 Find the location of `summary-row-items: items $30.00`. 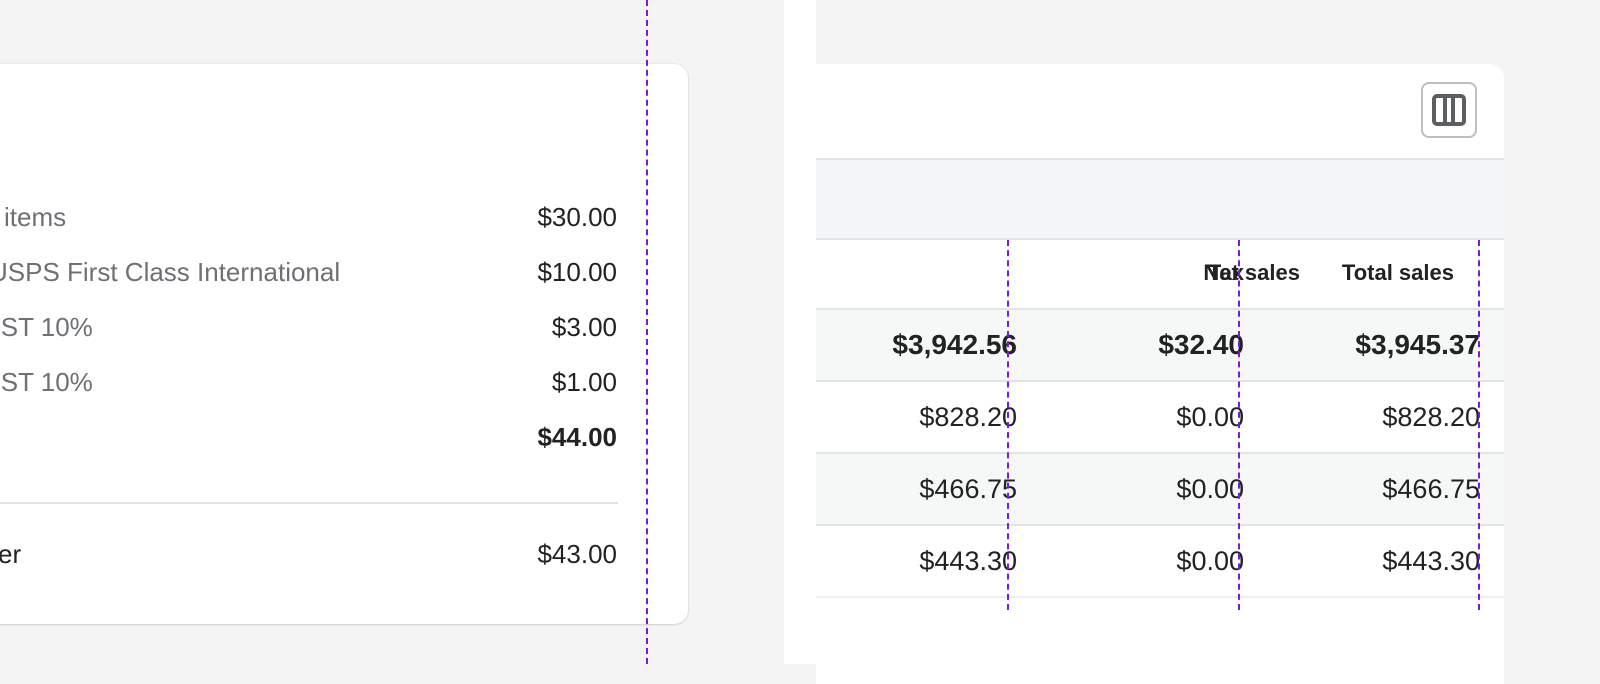

summary-row-items: items $30.00 is located at coordinates (308, 217).